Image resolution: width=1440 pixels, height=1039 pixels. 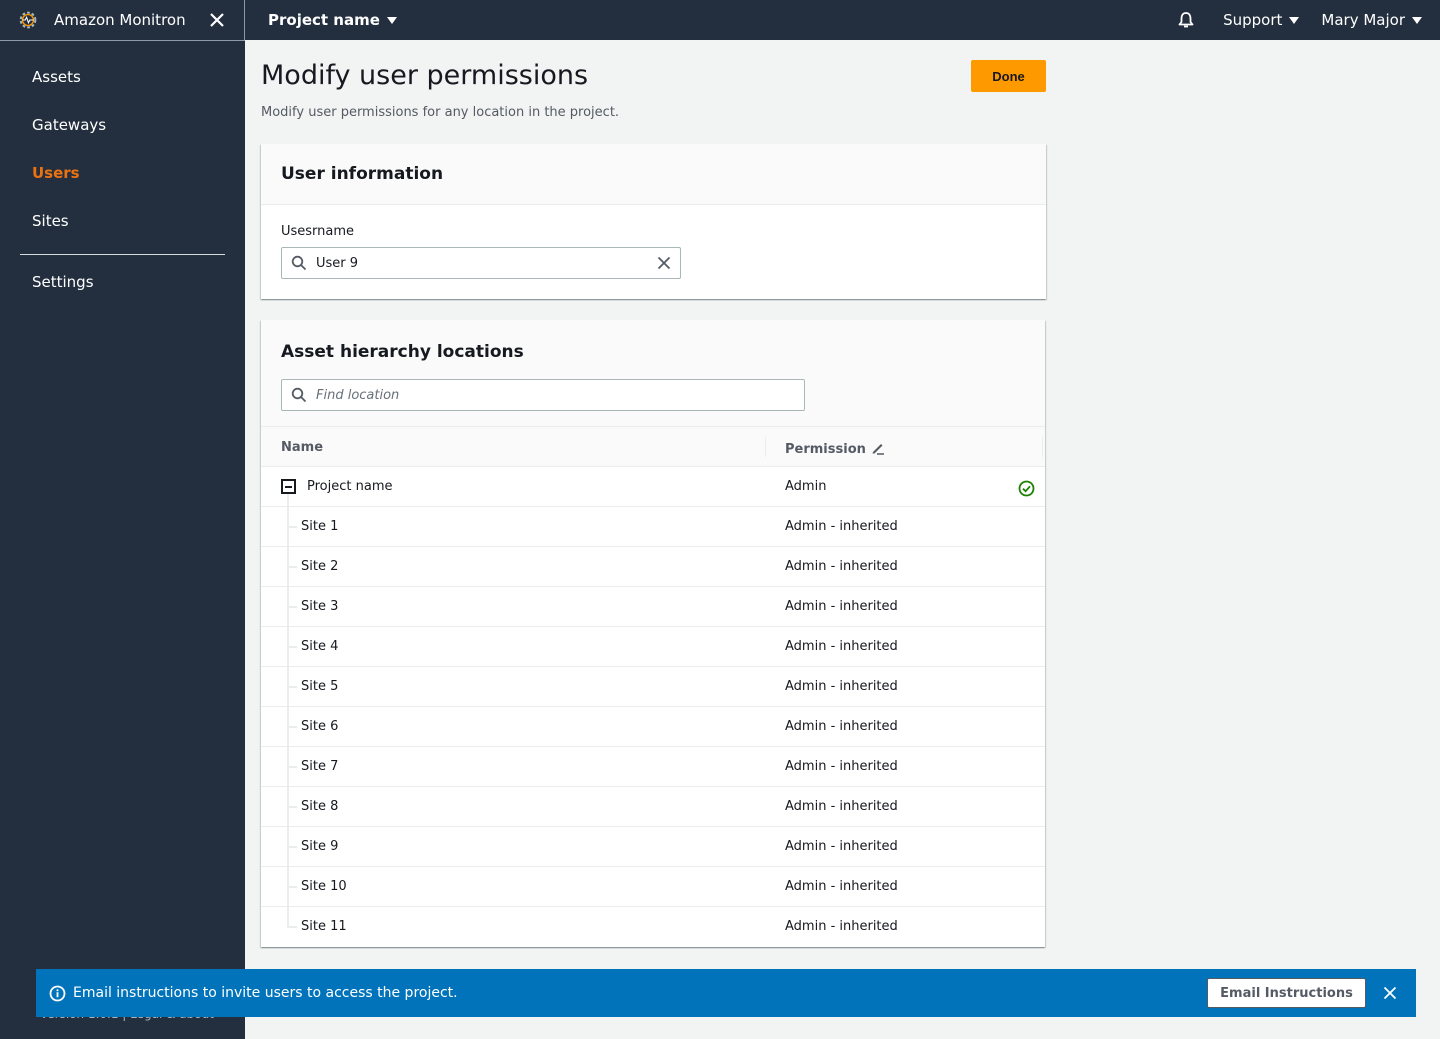 I want to click on table-row: Site 11 Admin - inherited, so click(x=653, y=927).